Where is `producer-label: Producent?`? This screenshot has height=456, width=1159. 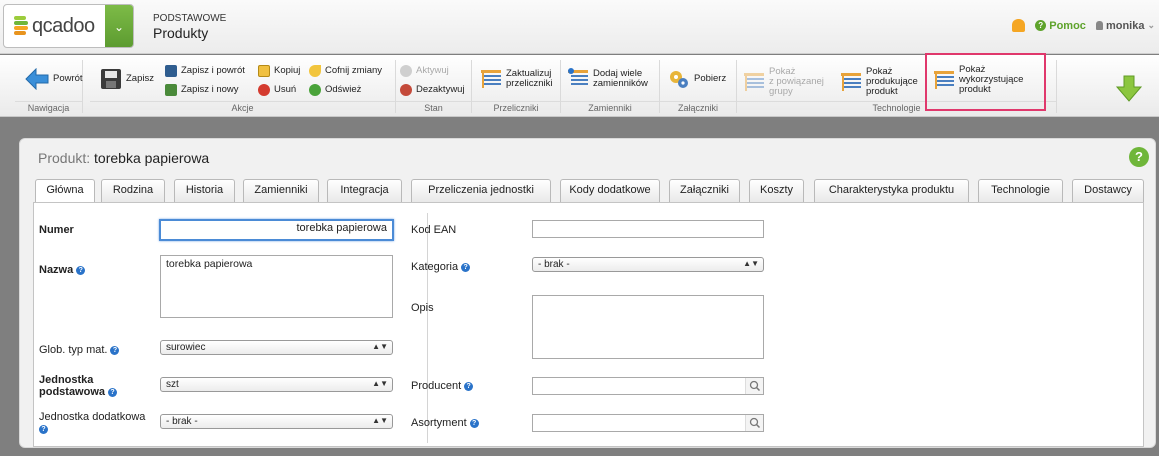 producer-label: Producent? is located at coordinates (442, 386).